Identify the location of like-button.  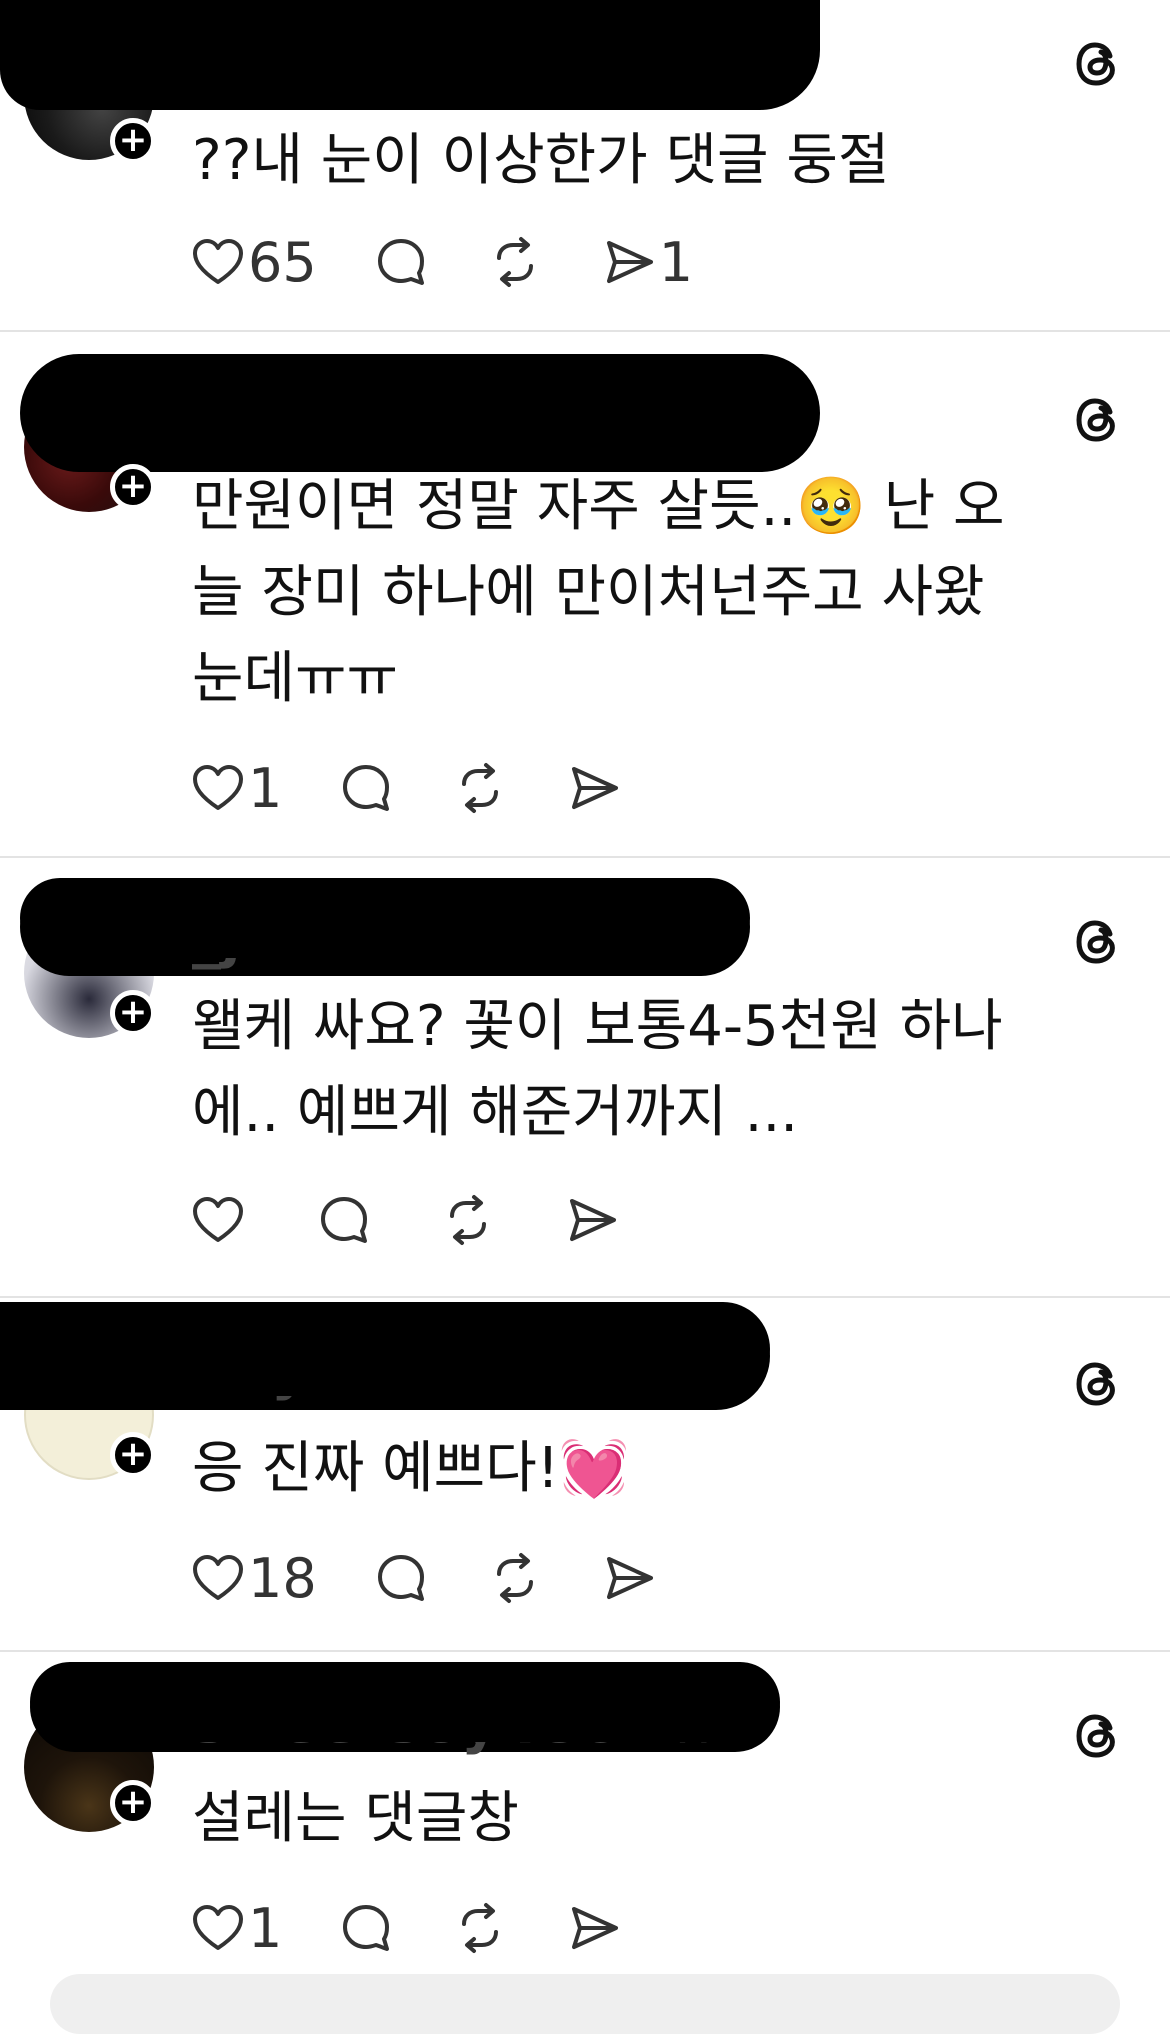
(219, 1220).